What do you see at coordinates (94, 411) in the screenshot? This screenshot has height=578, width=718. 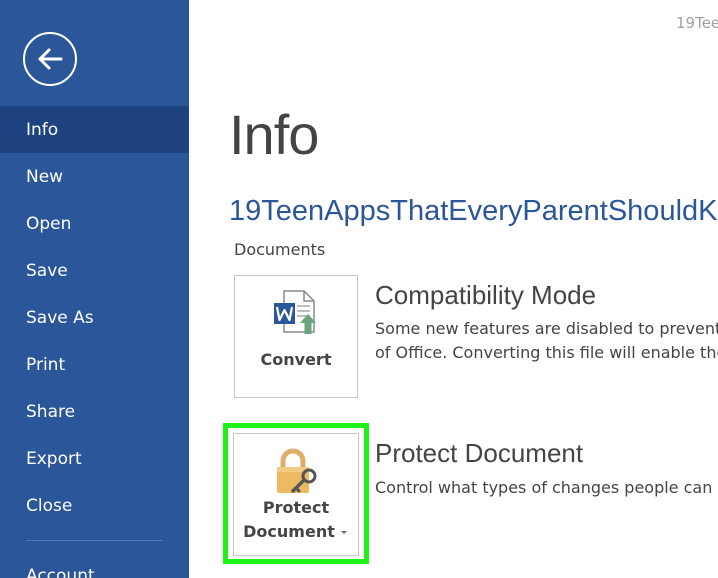 I see `nav-item-share: Share` at bounding box center [94, 411].